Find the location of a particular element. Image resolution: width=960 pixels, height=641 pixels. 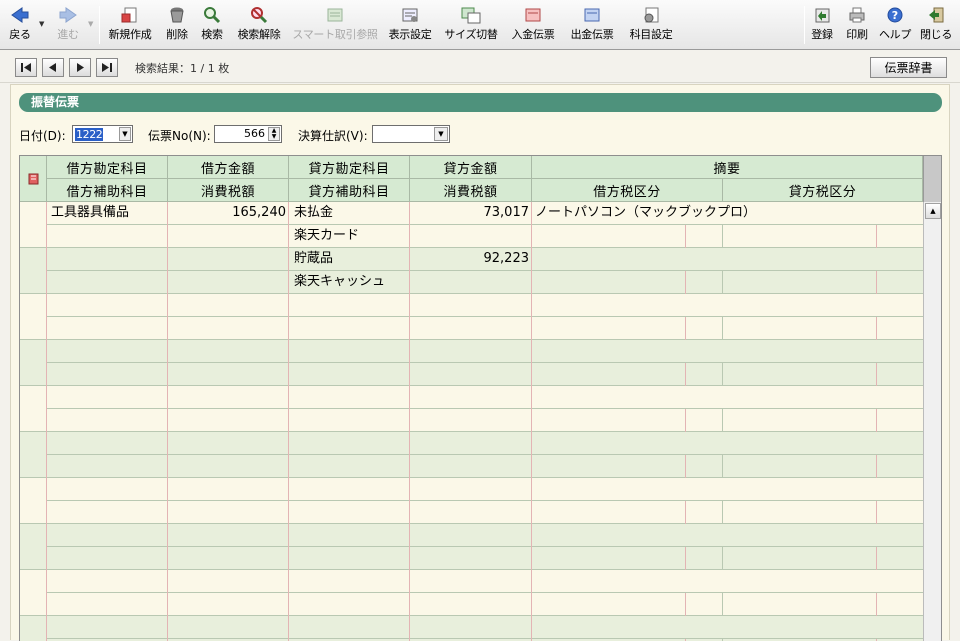

entry-1-memo is located at coordinates (727, 259).